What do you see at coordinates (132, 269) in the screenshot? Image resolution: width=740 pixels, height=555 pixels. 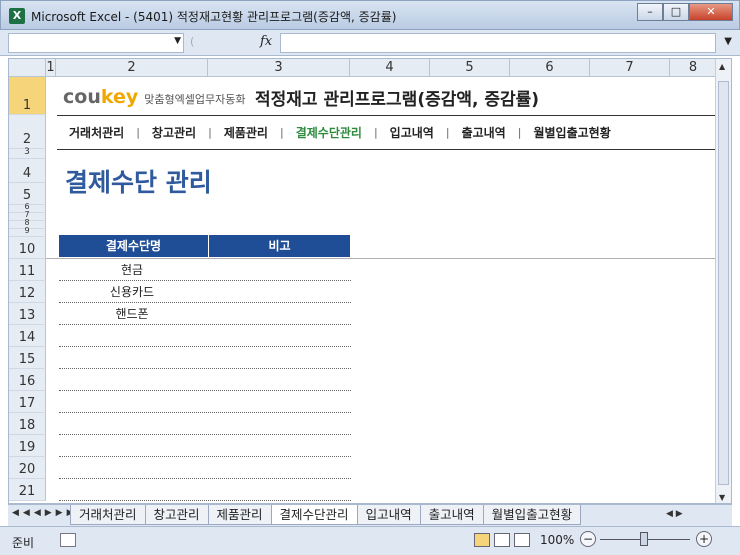 I see `payment-method-cell: 현금` at bounding box center [132, 269].